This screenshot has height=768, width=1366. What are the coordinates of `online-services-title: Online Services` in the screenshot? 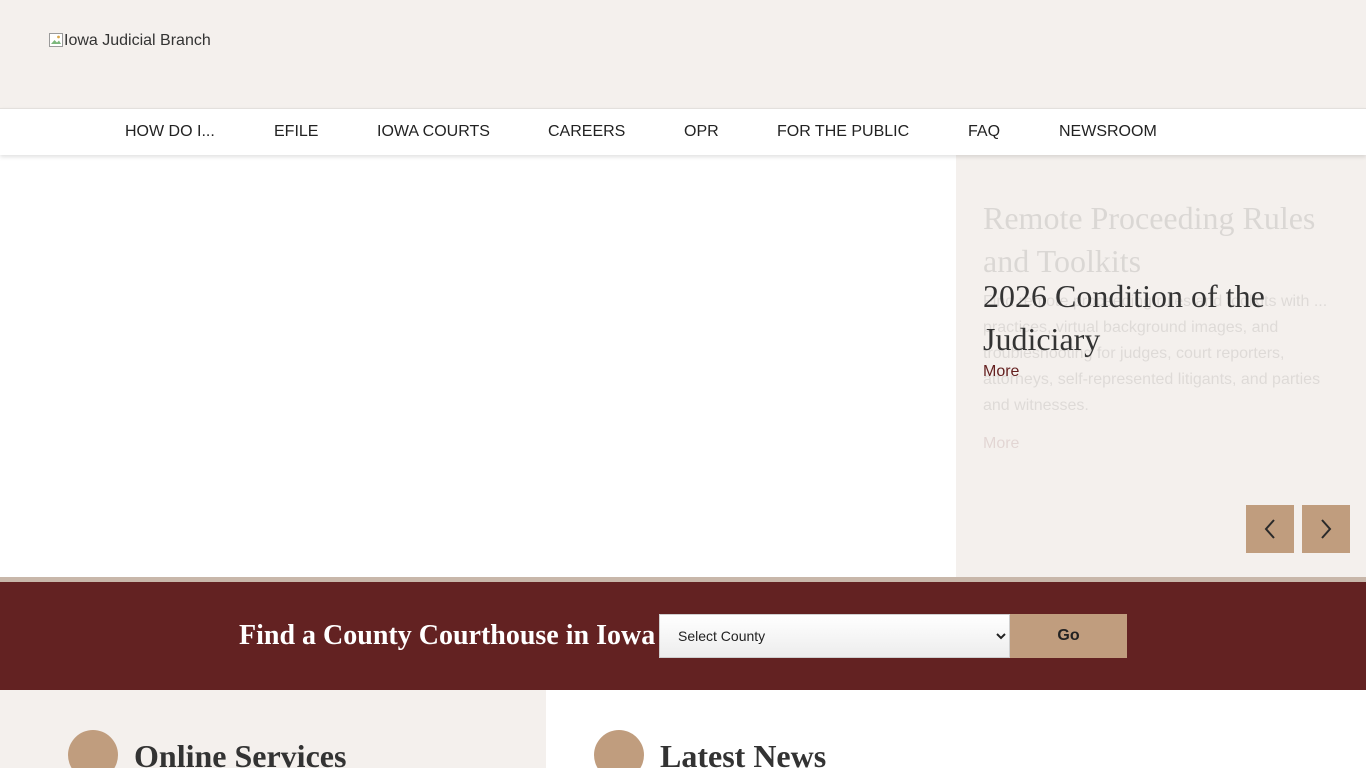 It's located at (240, 753).